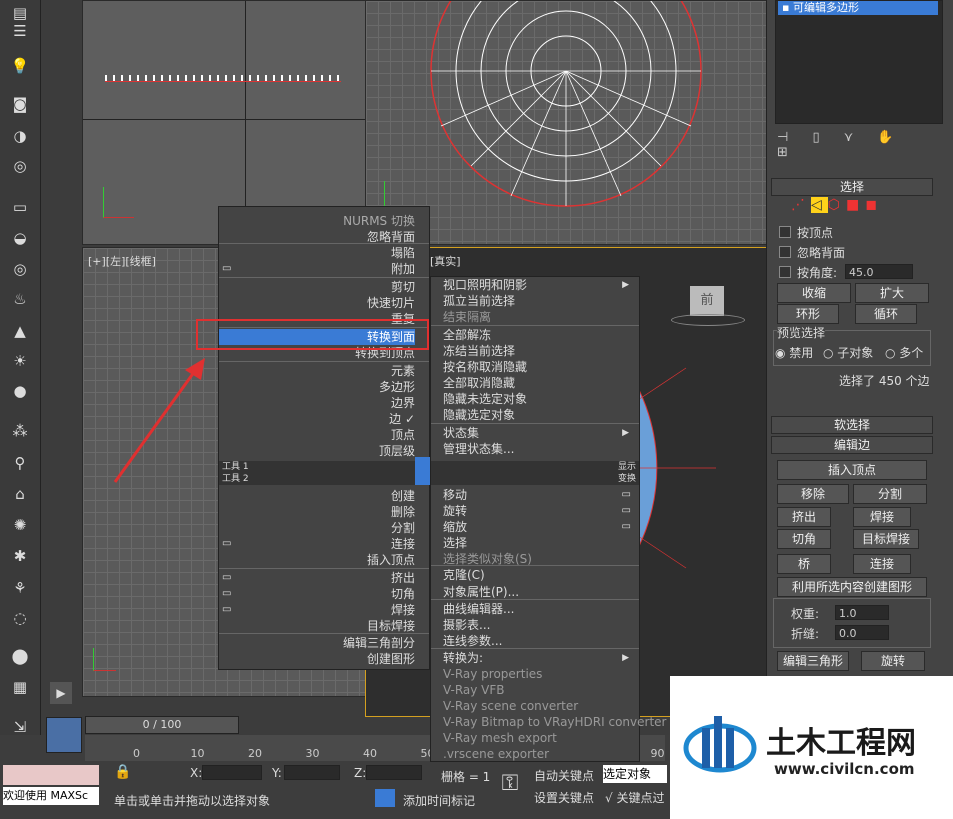 This screenshot has height=819, width=953. What do you see at coordinates (813, 494) in the screenshot?
I see `remove-button: 移除` at bounding box center [813, 494].